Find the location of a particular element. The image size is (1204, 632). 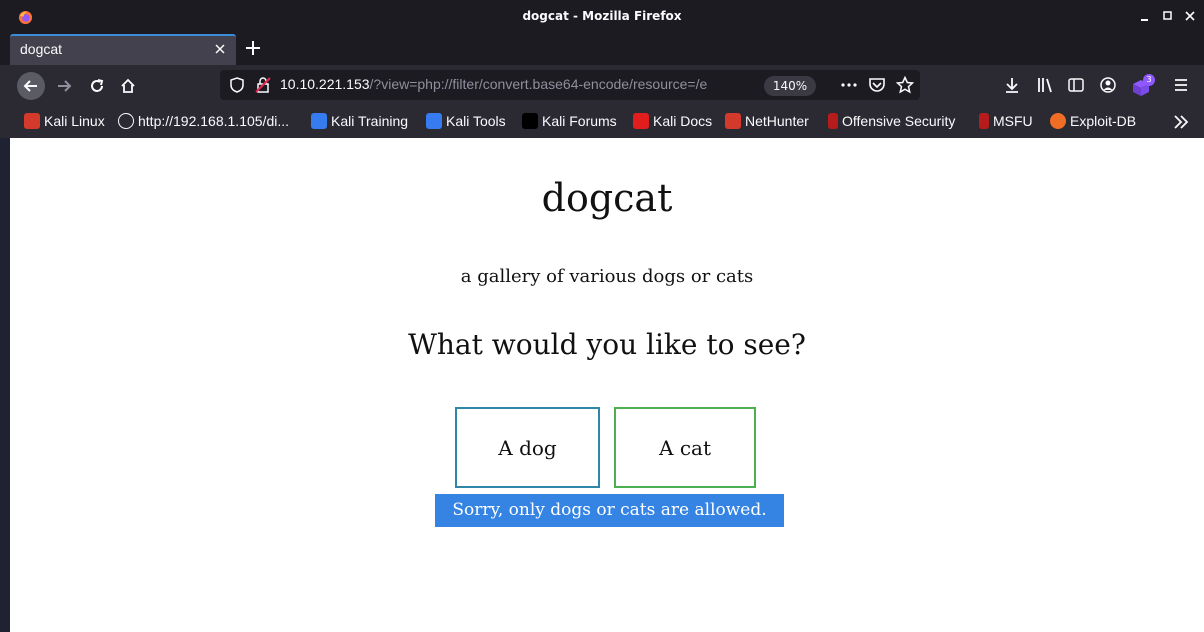

tab-close-icon is located at coordinates (220, 49).